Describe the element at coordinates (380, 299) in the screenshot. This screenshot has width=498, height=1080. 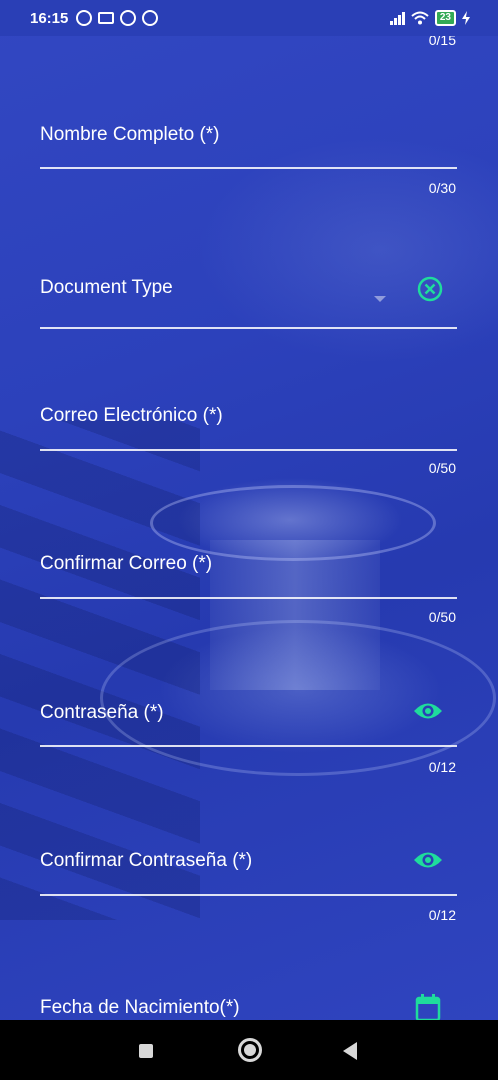
I see `chevron-down-icon` at that location.